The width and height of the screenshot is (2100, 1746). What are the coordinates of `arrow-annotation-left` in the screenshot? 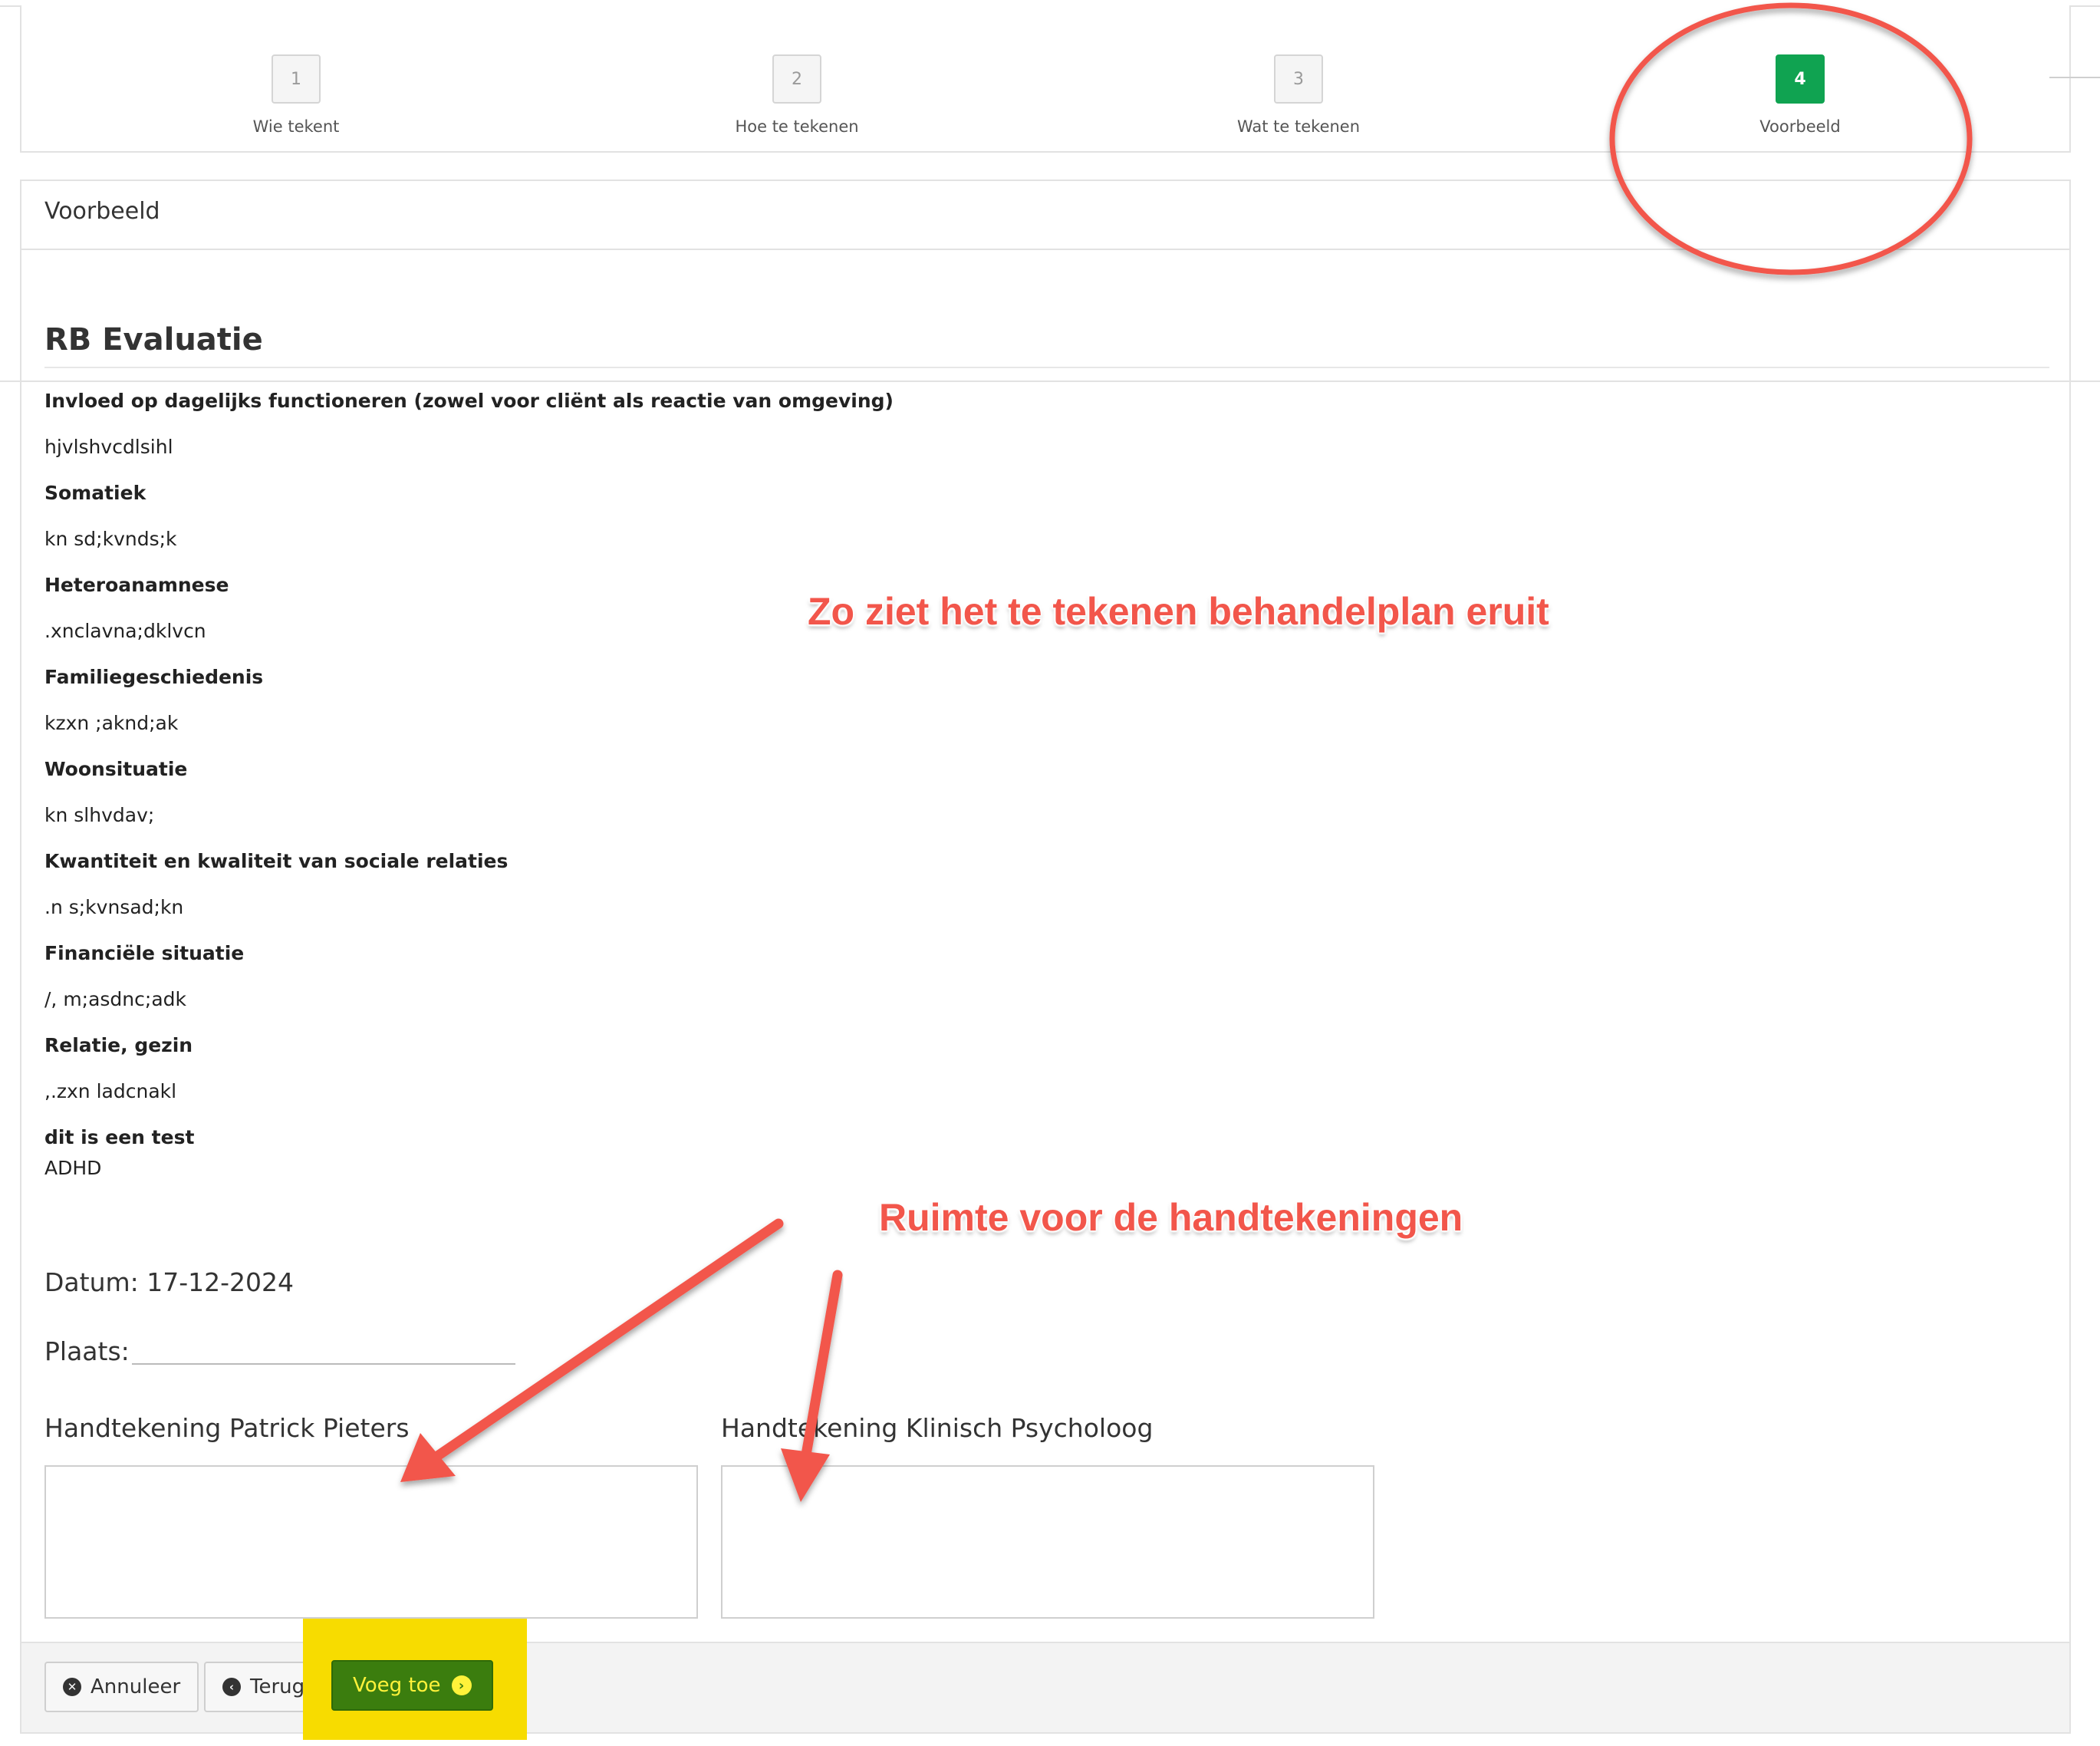 It's located at (592, 1350).